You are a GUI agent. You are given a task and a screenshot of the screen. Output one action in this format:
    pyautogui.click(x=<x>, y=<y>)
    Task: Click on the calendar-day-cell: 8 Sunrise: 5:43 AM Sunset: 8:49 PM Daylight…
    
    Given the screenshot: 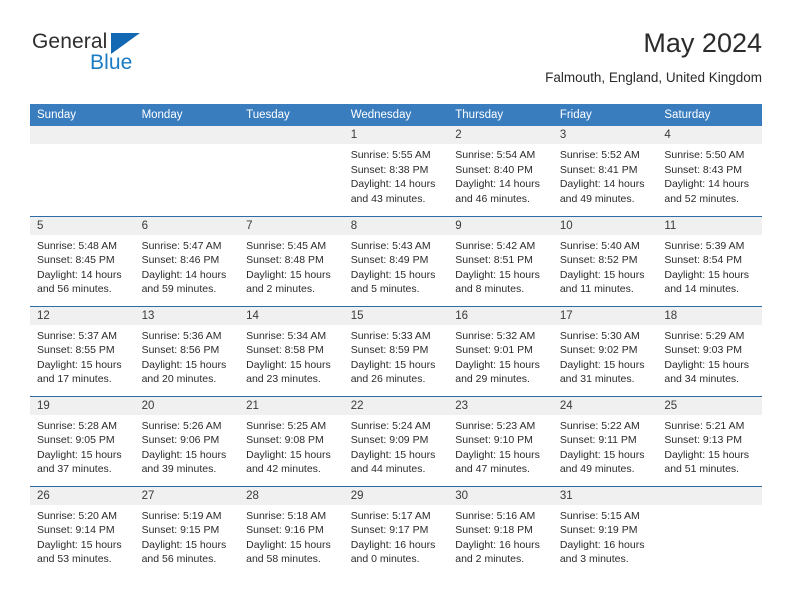 What is the action you would take?
    pyautogui.click(x=396, y=260)
    